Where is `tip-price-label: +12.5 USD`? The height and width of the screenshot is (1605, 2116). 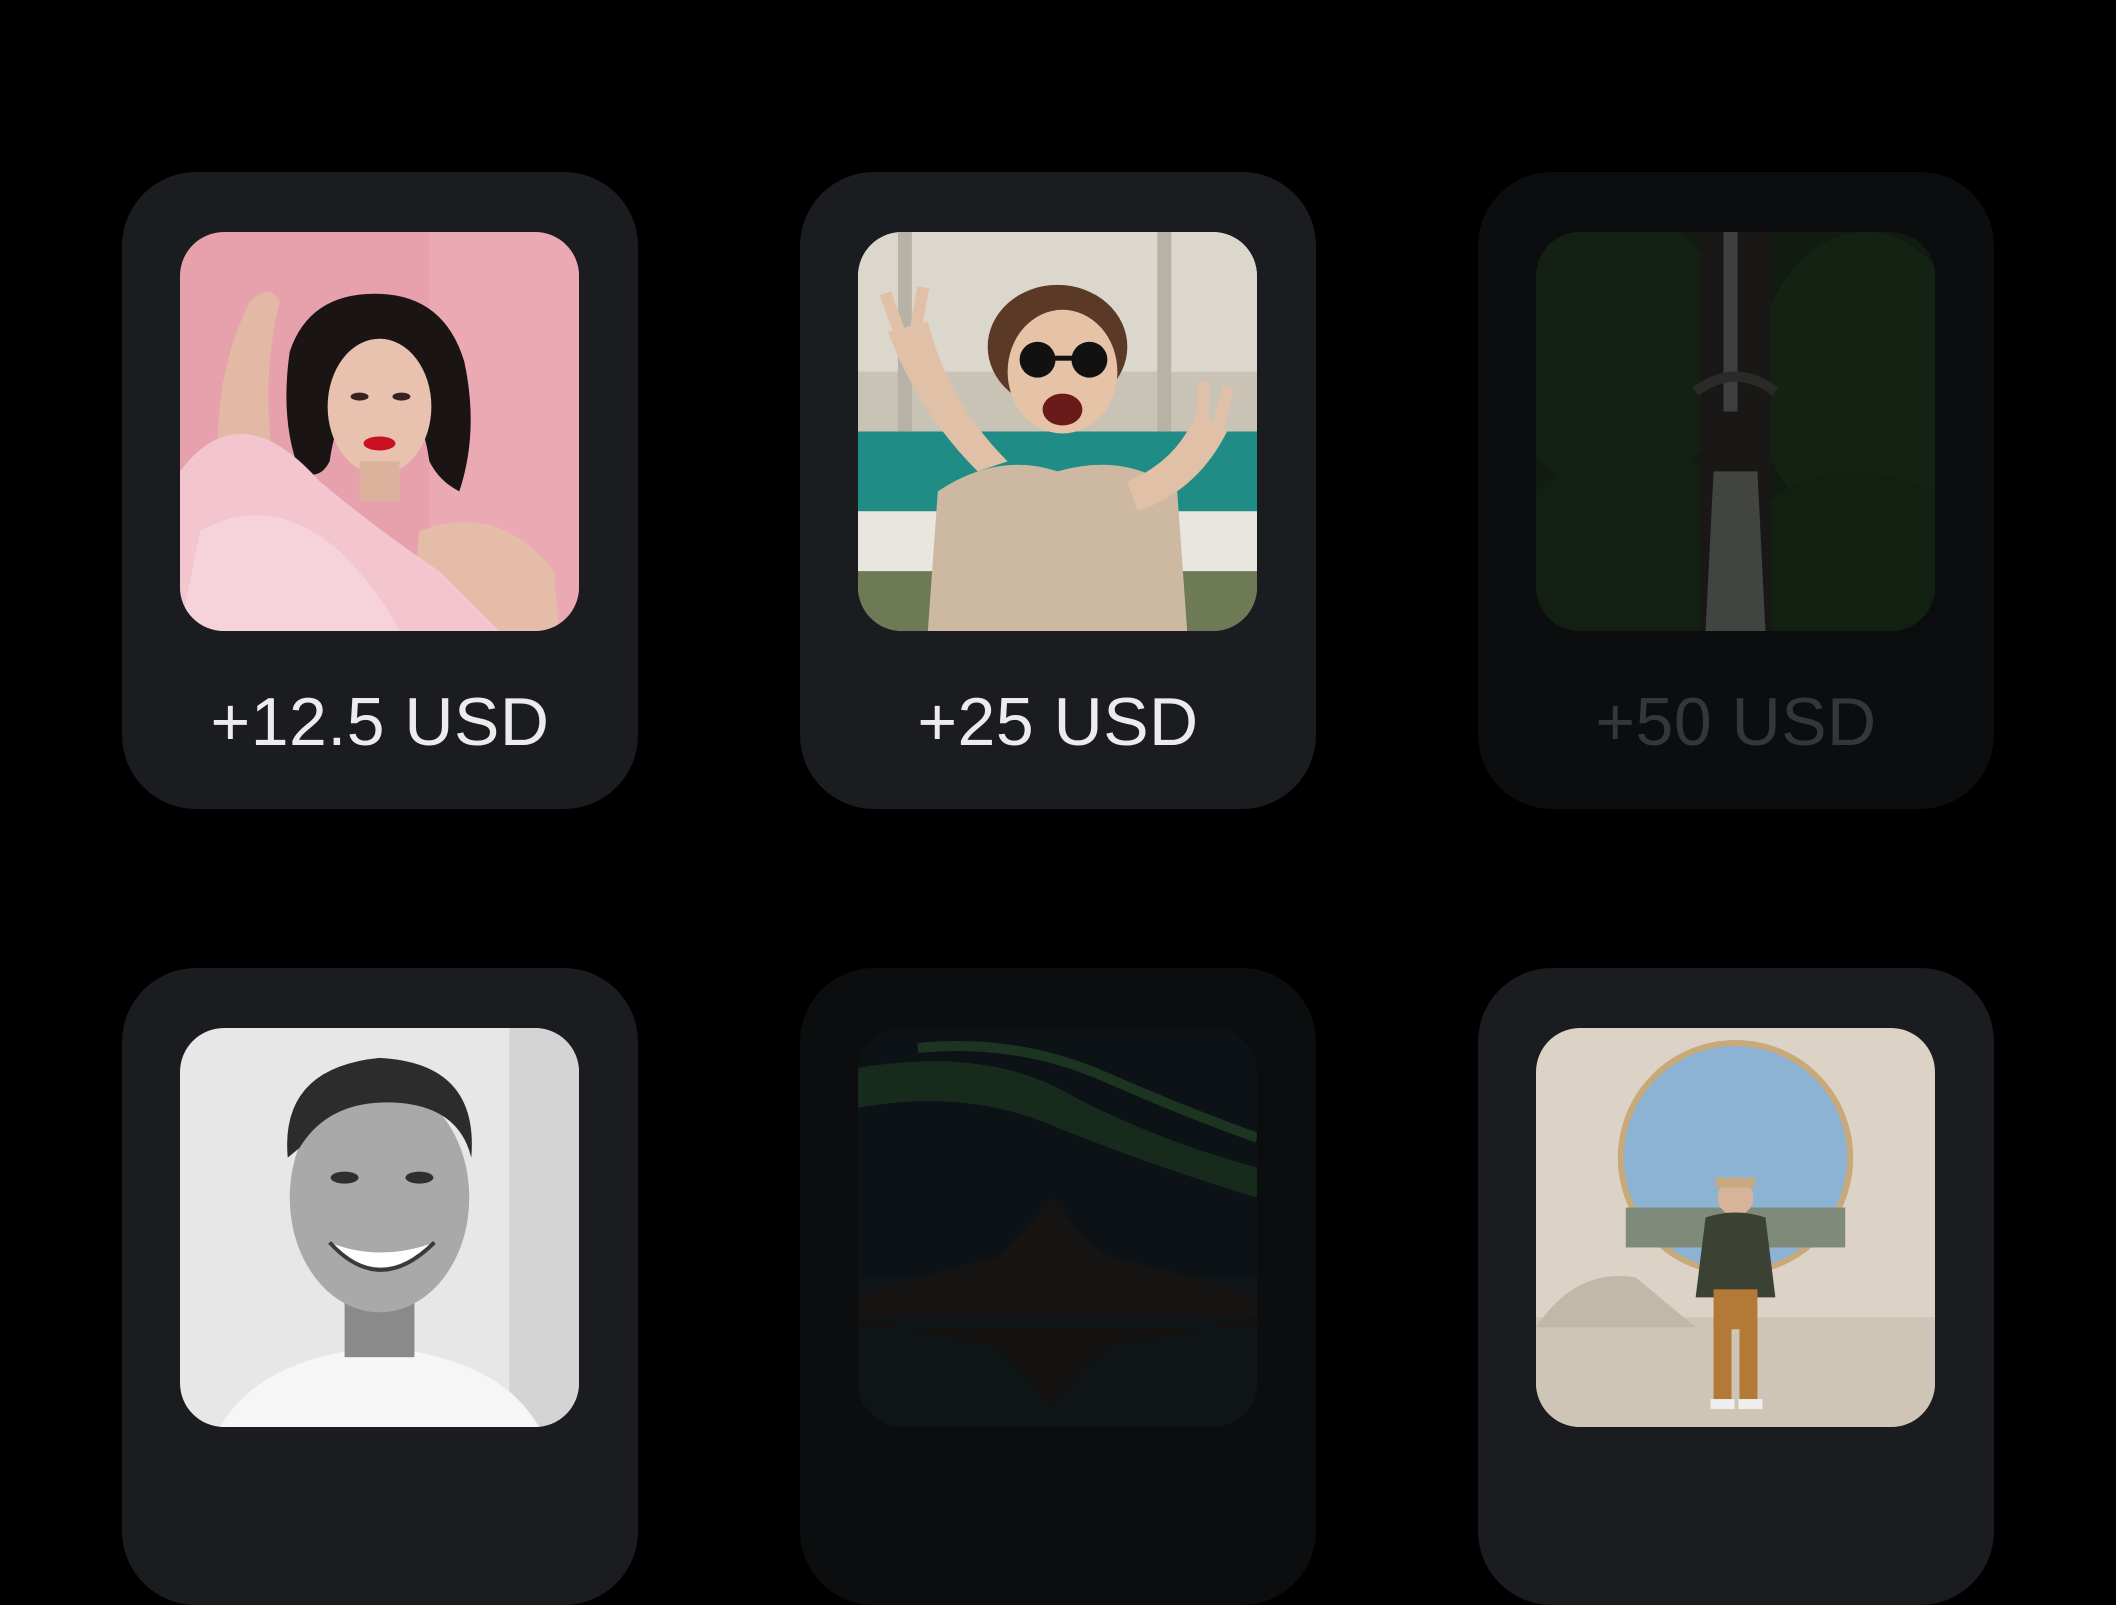 tip-price-label: +12.5 USD is located at coordinates (380, 722).